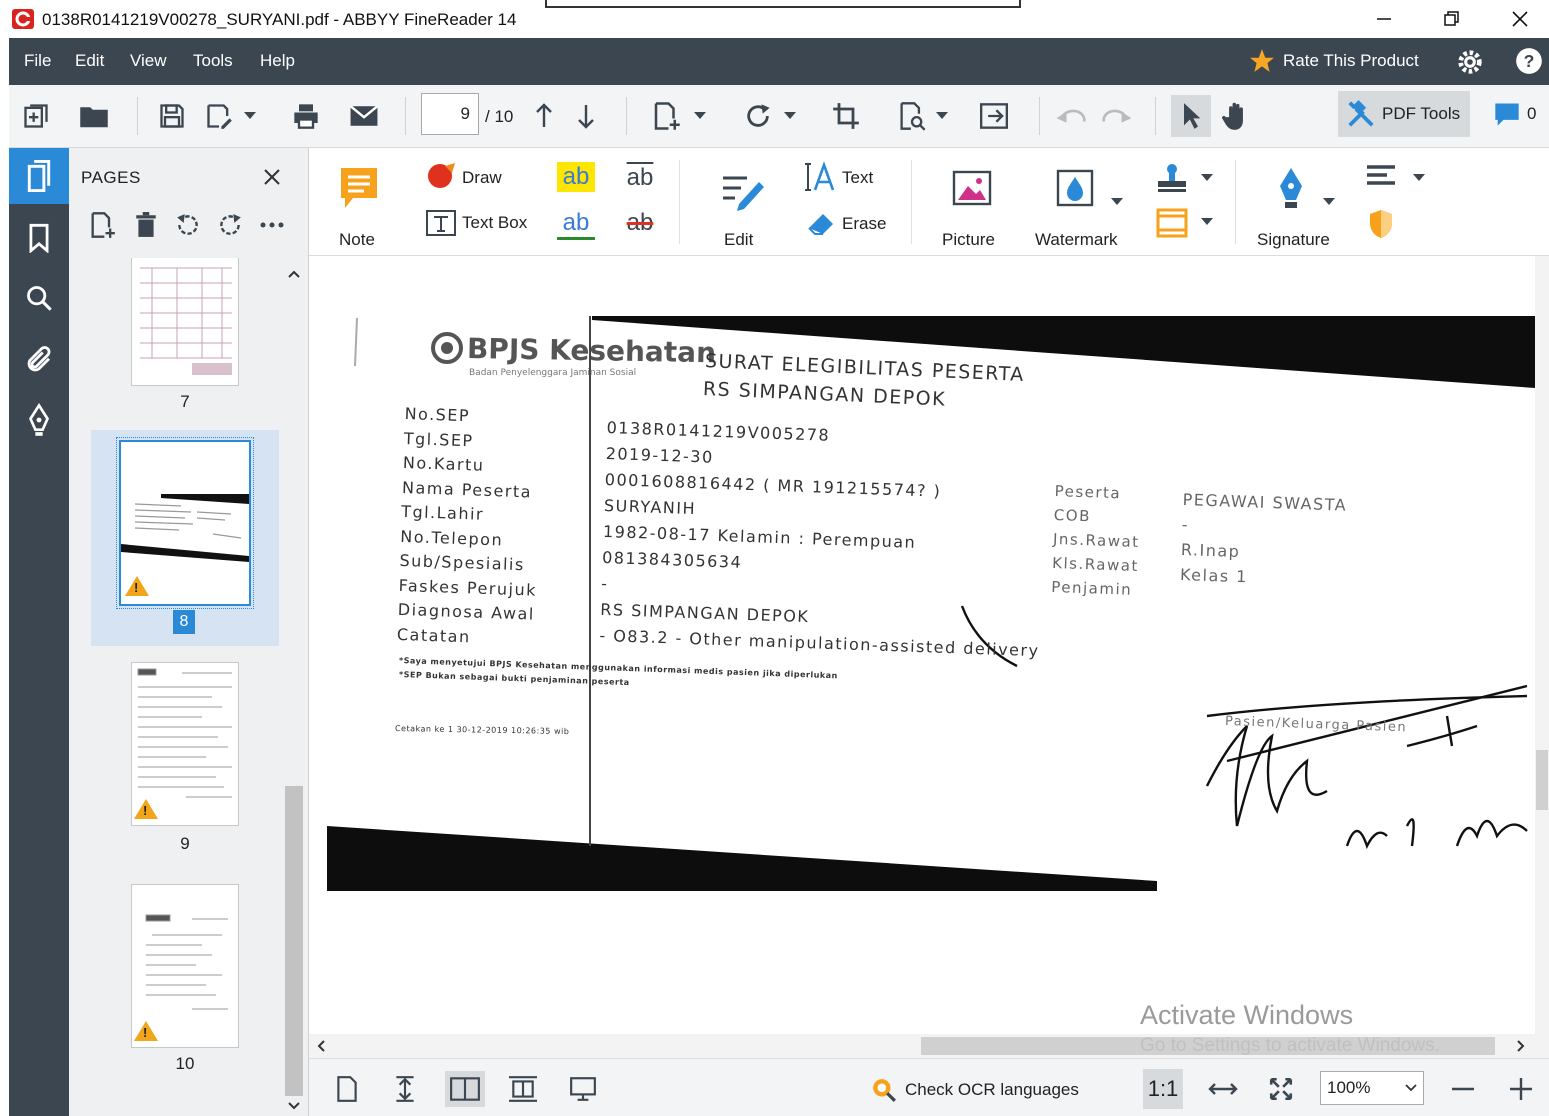 The height and width of the screenshot is (1116, 1549). Describe the element at coordinates (1382, 225) in the screenshot. I see `protect-tool` at that location.